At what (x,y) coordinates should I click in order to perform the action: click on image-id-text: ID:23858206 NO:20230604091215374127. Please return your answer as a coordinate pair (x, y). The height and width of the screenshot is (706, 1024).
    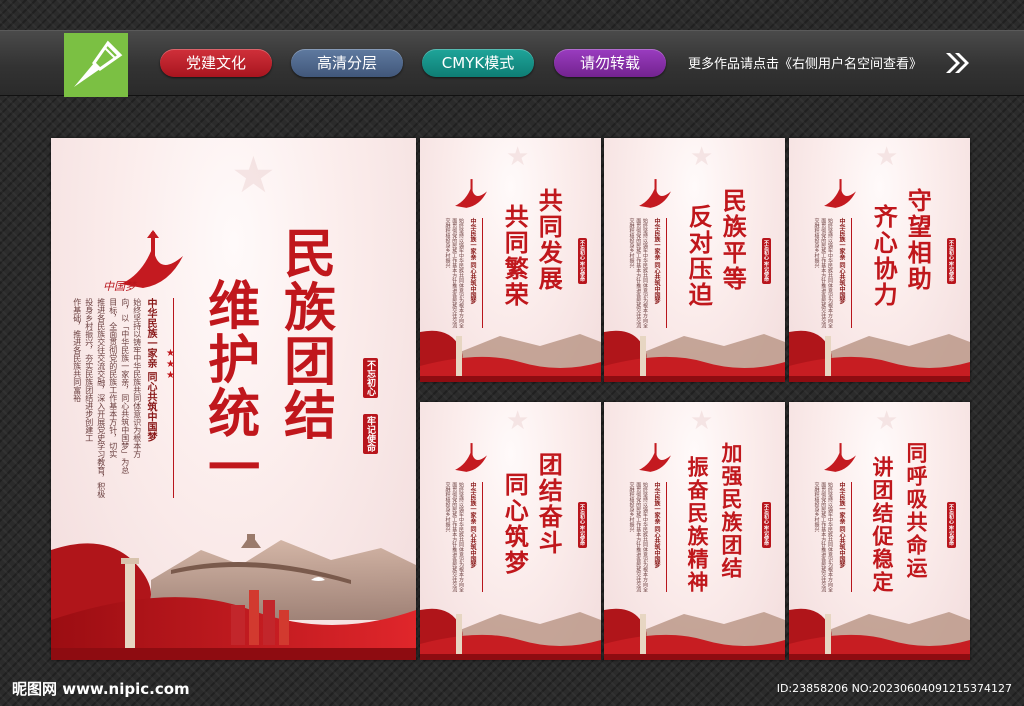
    Looking at the image, I should click on (894, 688).